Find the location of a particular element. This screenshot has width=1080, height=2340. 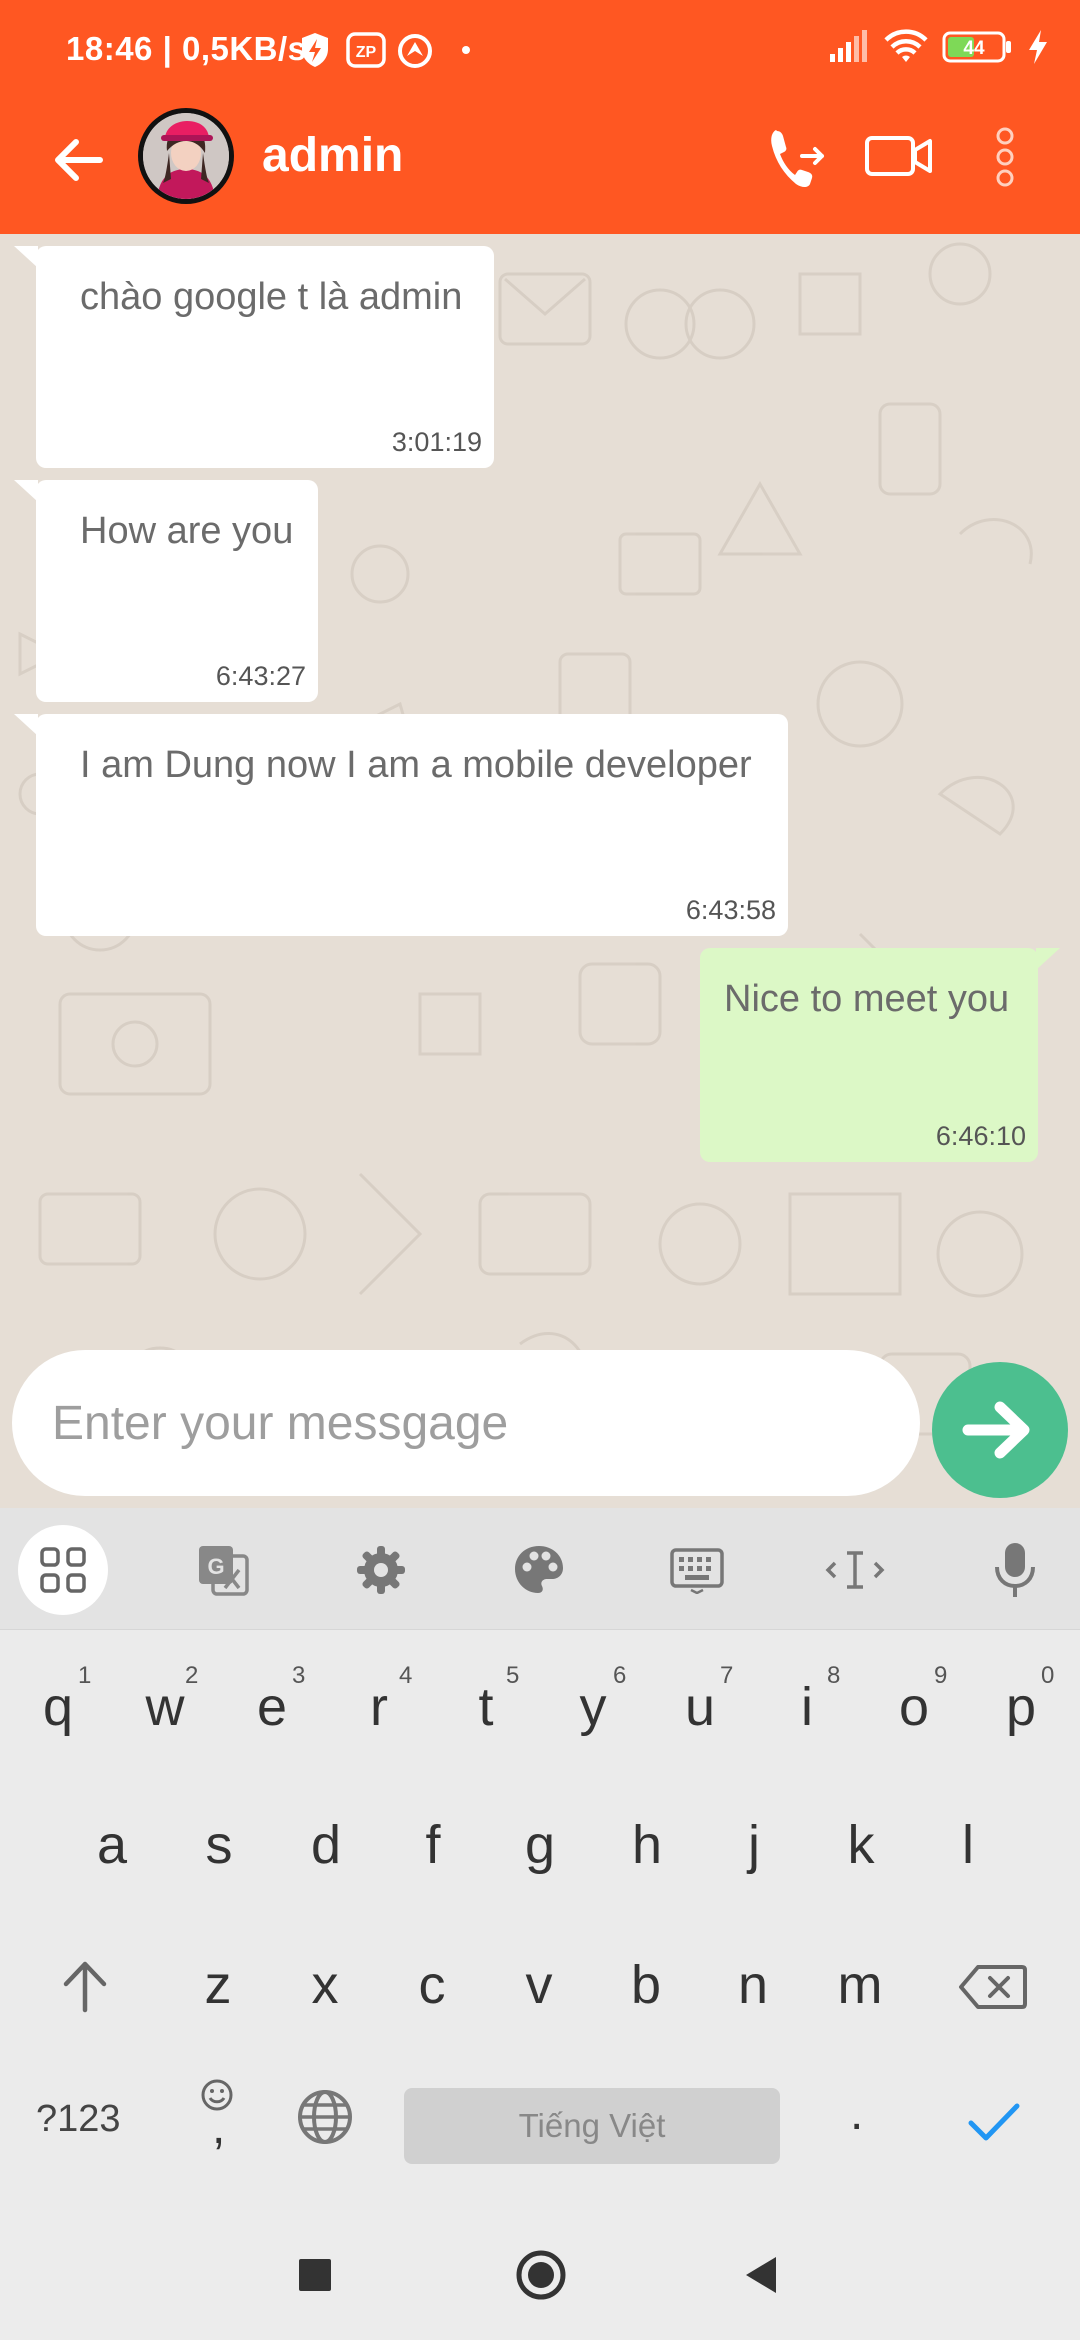

key-number-hint: 3 is located at coordinates (299, 1675).